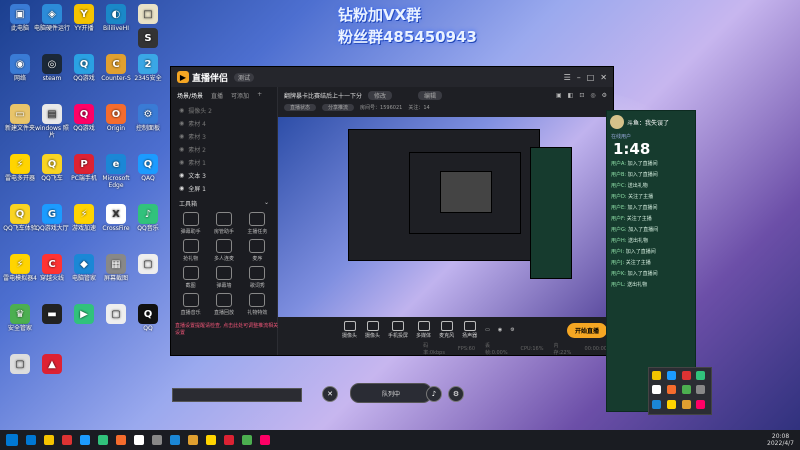 The width and height of the screenshot is (800, 450). What do you see at coordinates (567, 77) in the screenshot?
I see `menu-icon: ☰` at bounding box center [567, 77].